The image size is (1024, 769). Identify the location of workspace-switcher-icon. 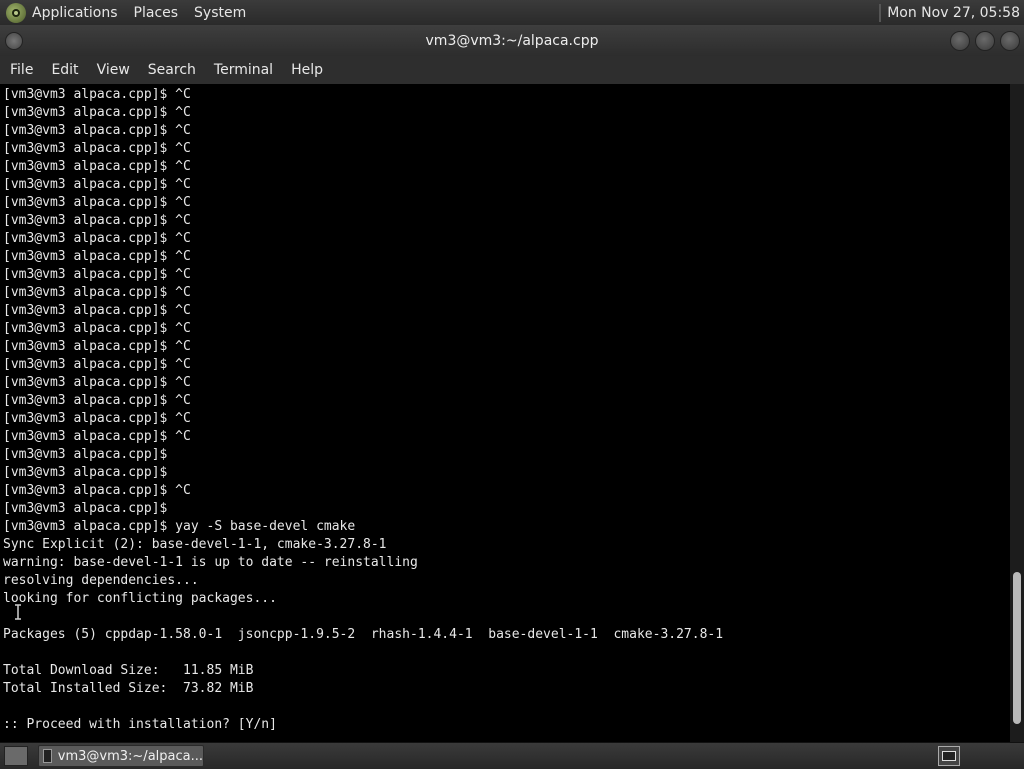
(949, 756).